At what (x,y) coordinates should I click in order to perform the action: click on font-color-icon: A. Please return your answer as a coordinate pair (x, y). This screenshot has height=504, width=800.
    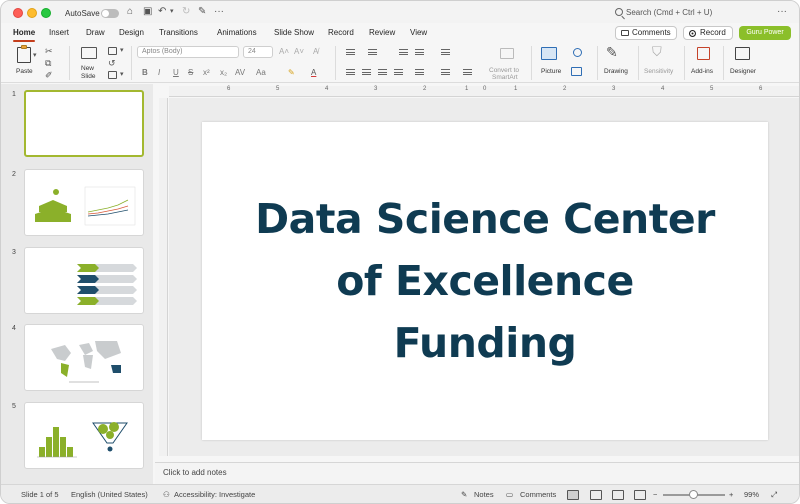
    Looking at the image, I should click on (313, 72).